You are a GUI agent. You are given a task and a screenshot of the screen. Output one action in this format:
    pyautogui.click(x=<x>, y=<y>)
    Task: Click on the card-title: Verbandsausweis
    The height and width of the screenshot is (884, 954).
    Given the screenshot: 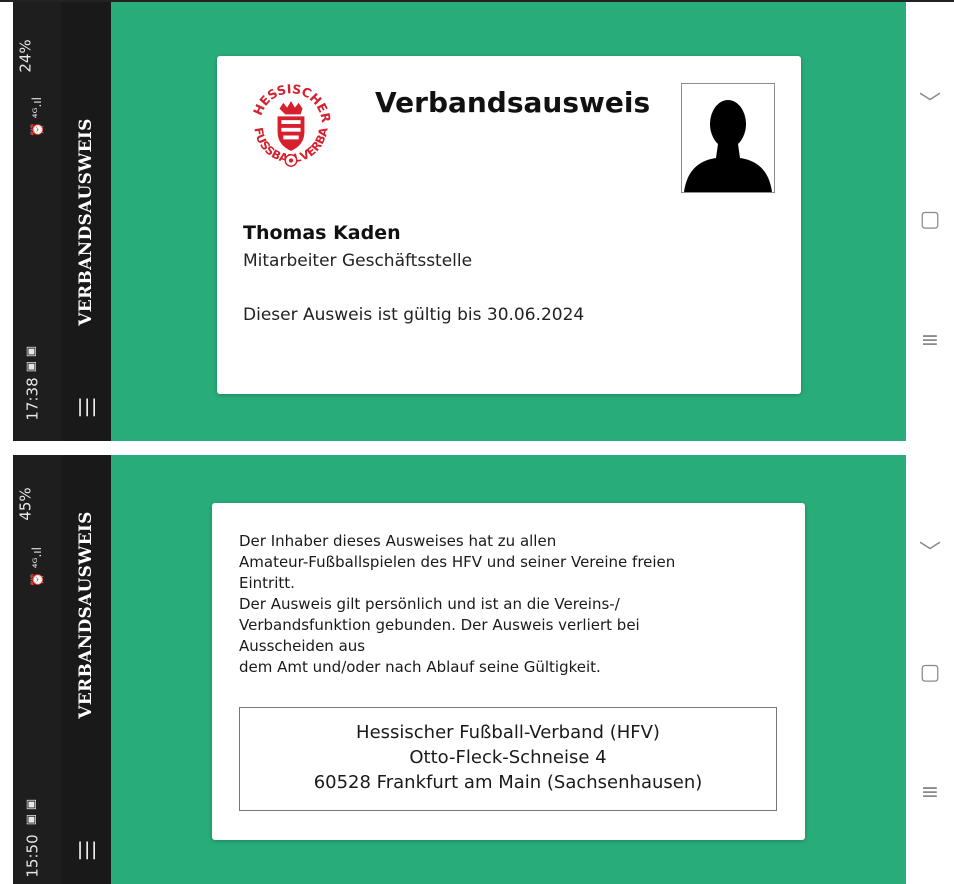 What is the action you would take?
    pyautogui.click(x=513, y=102)
    